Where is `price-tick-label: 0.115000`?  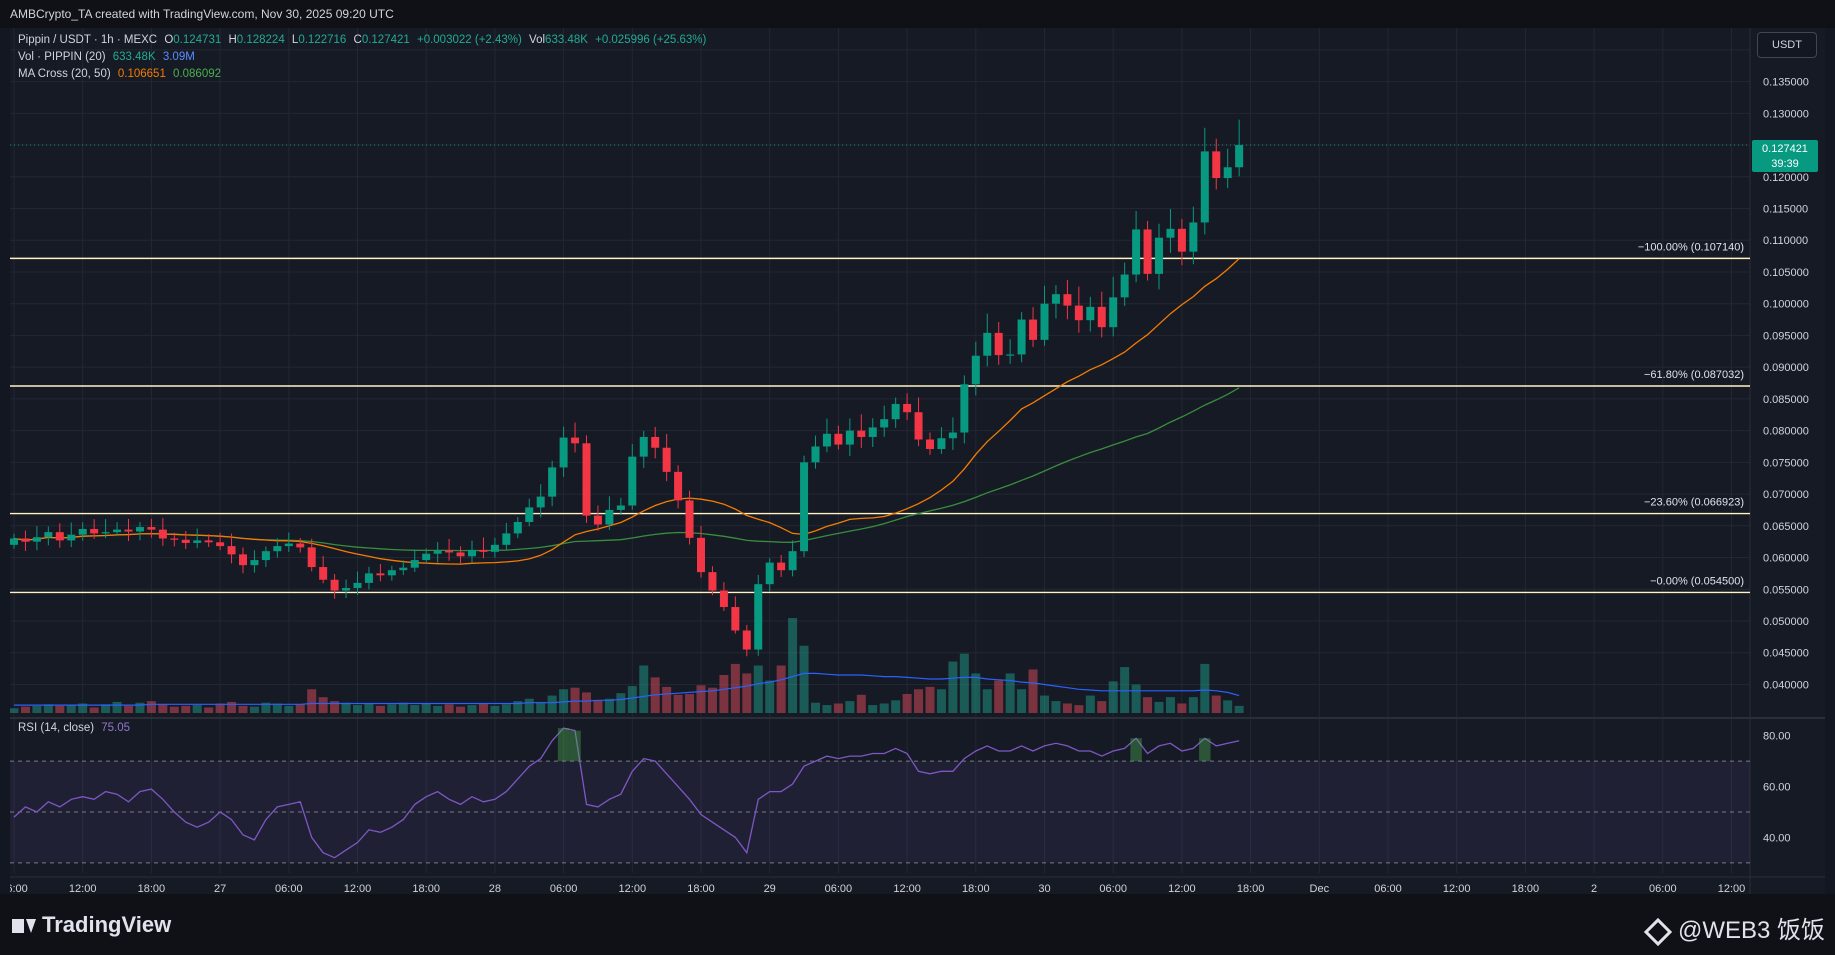 price-tick-label: 0.115000 is located at coordinates (1785, 210).